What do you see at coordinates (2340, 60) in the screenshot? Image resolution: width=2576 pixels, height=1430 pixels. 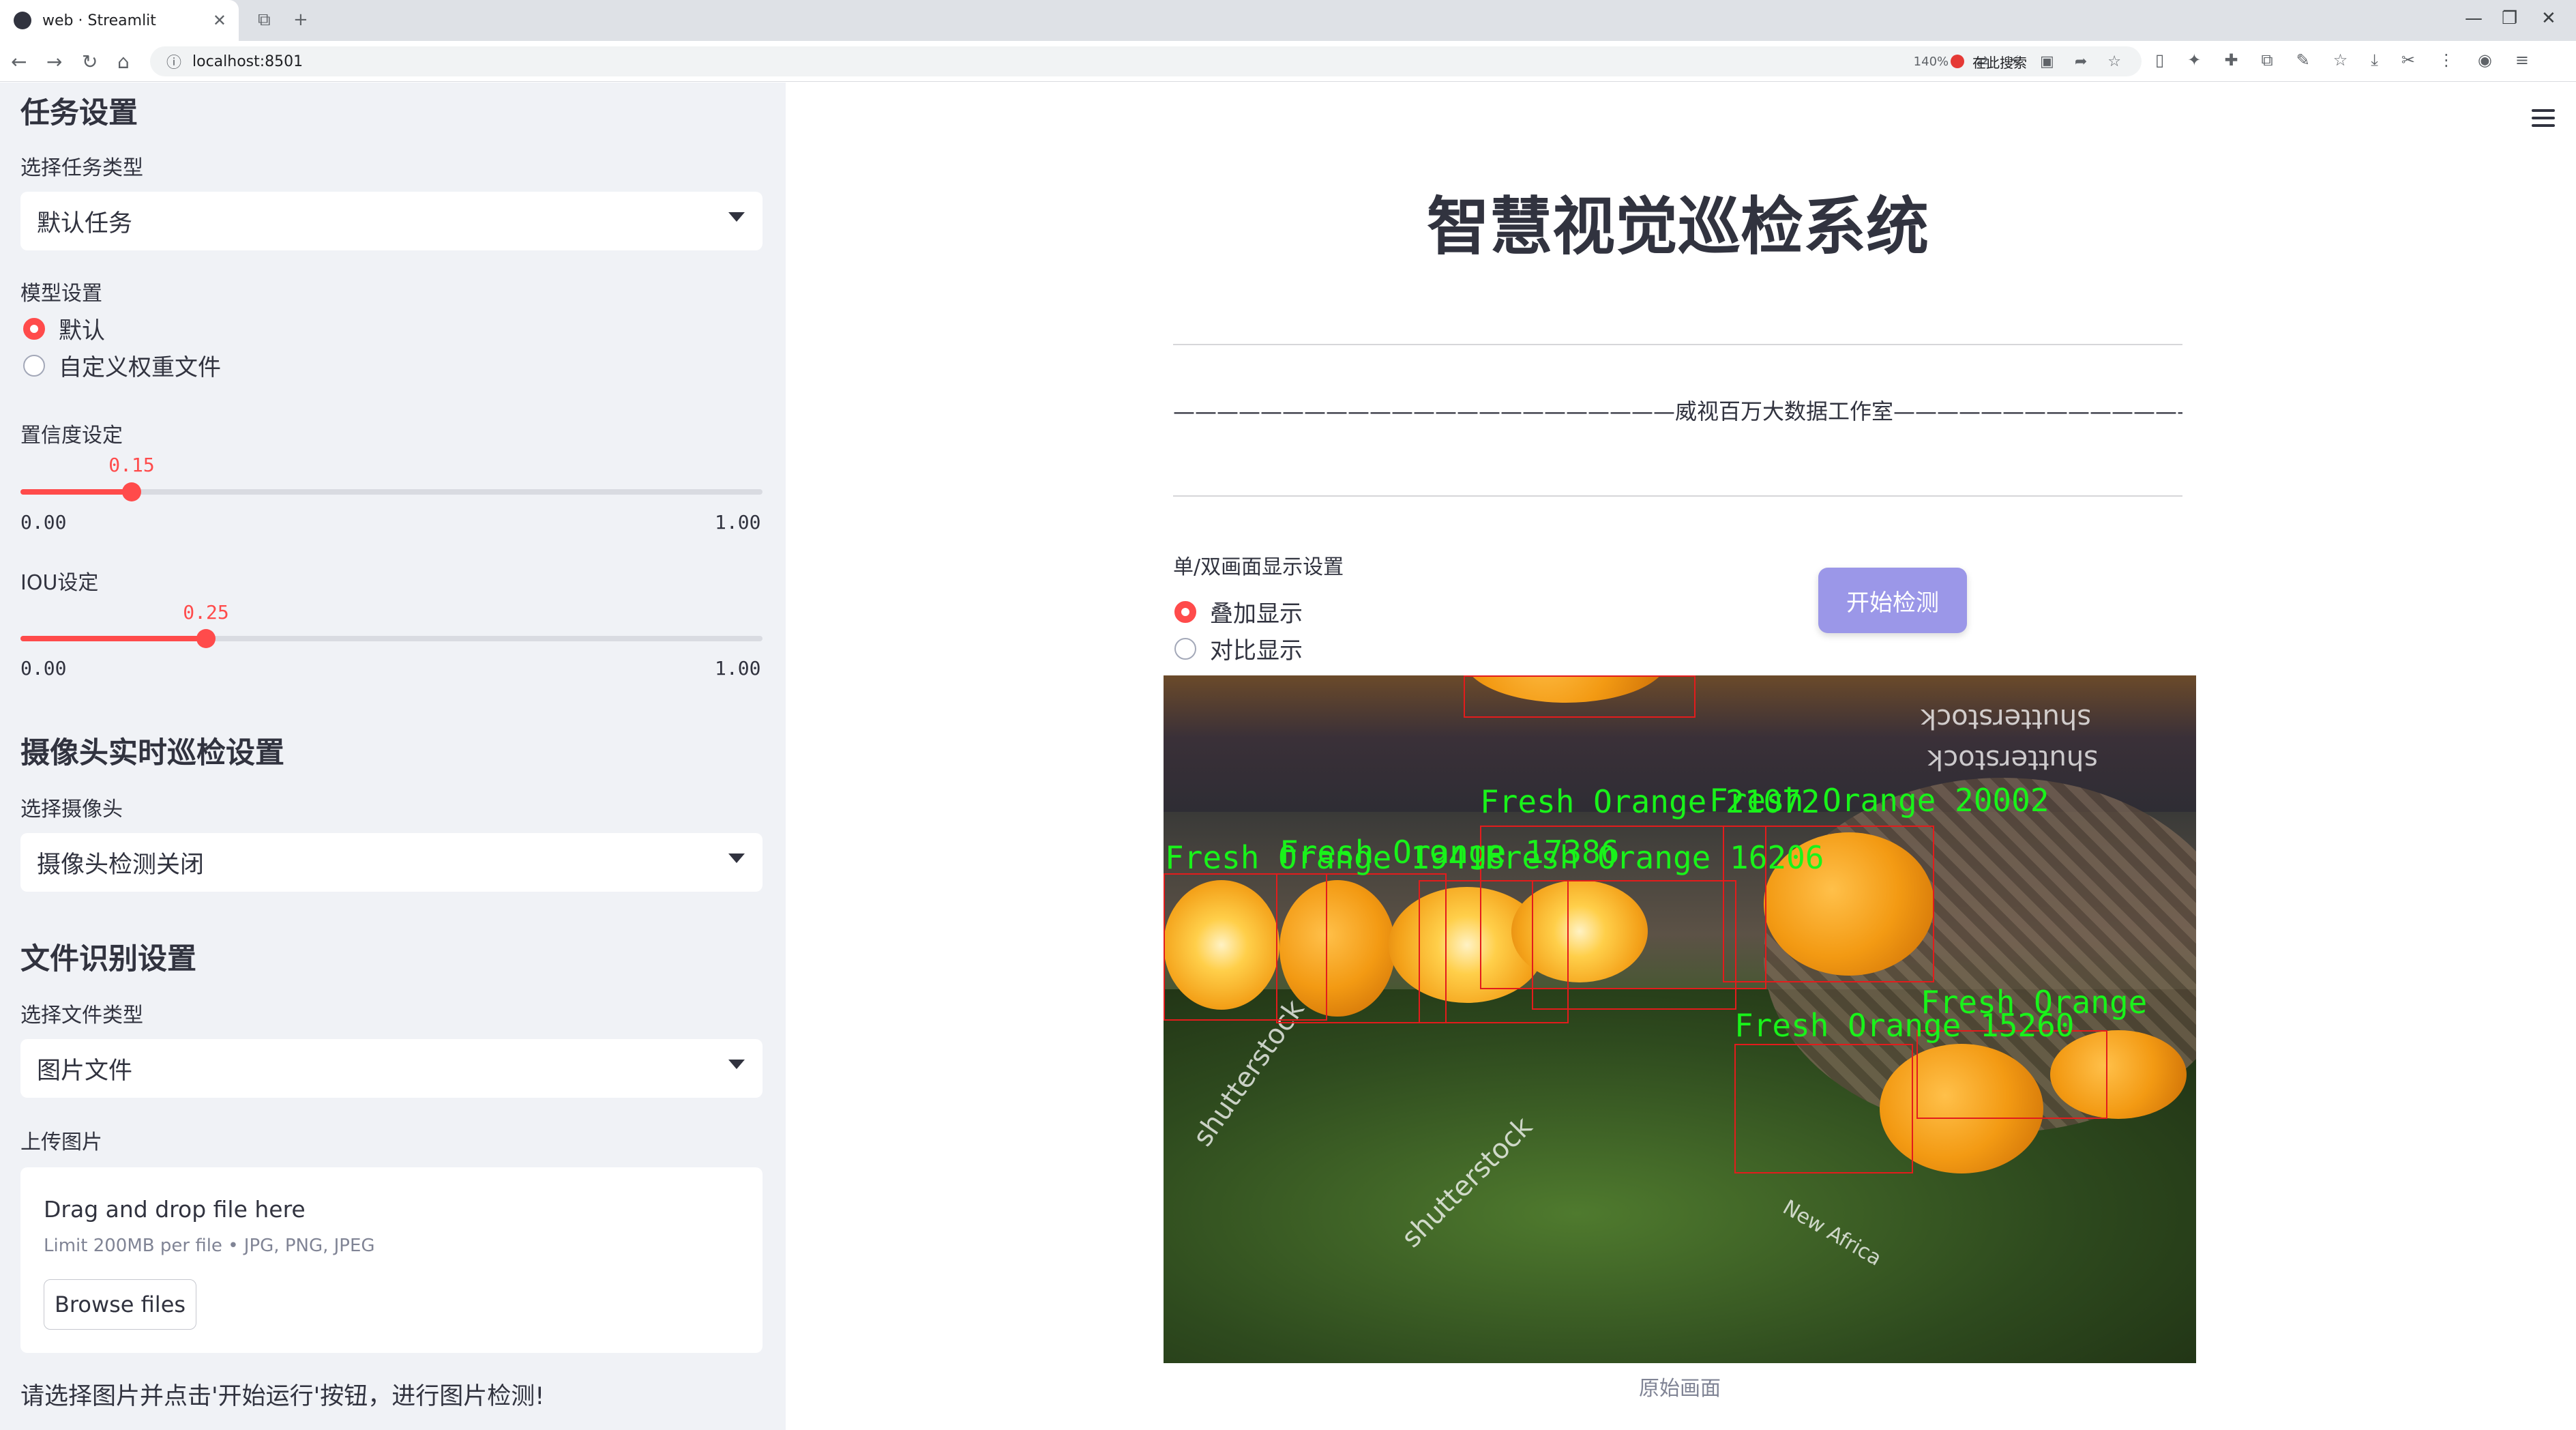 I see `favorites-icon: ☆` at bounding box center [2340, 60].